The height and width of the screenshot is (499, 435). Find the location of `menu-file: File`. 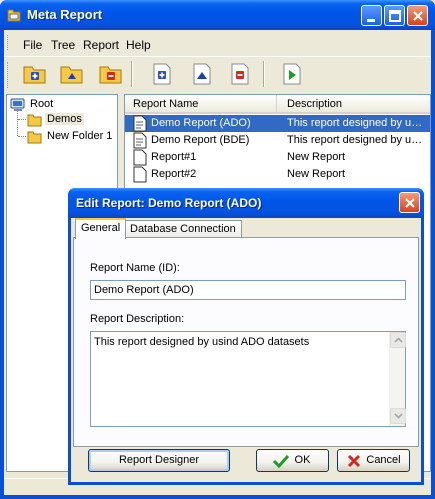

menu-file: File is located at coordinates (32, 45).